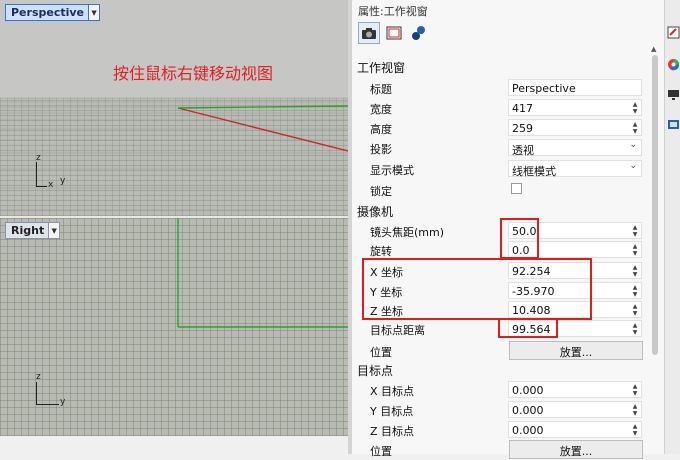  Describe the element at coordinates (516, 188) in the screenshot. I see `lock-checkbox` at that location.